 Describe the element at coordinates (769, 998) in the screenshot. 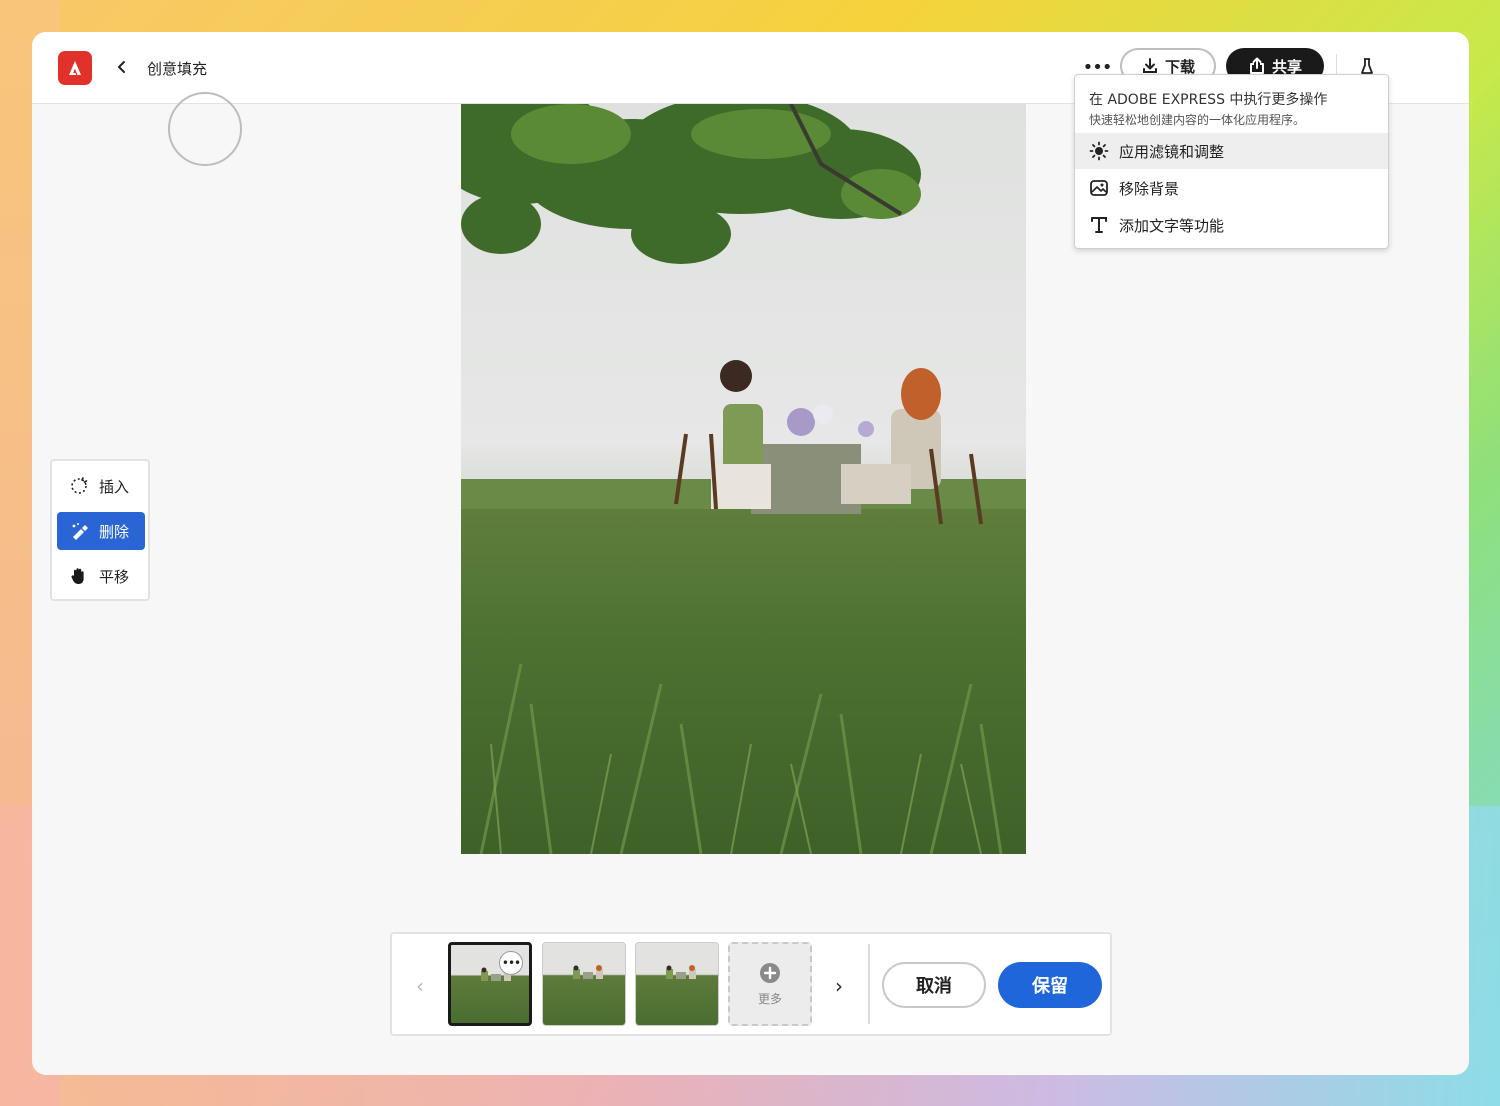

I see `more-variations-label: 更多` at that location.